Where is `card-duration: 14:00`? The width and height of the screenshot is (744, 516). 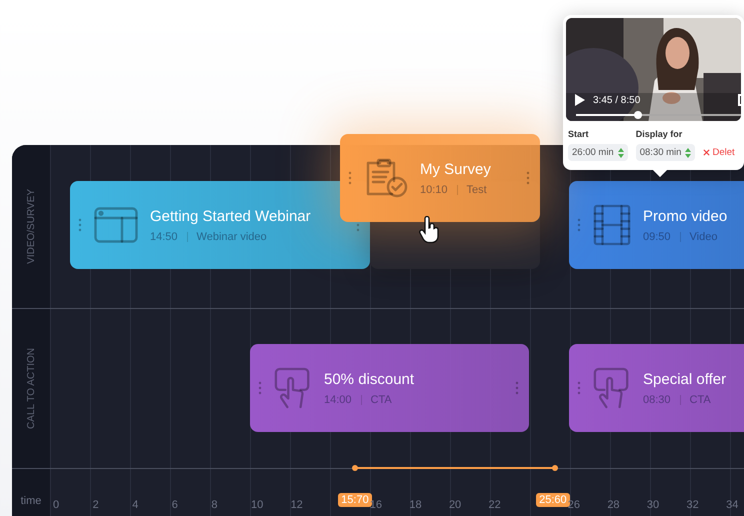
card-duration: 14:00 is located at coordinates (338, 400).